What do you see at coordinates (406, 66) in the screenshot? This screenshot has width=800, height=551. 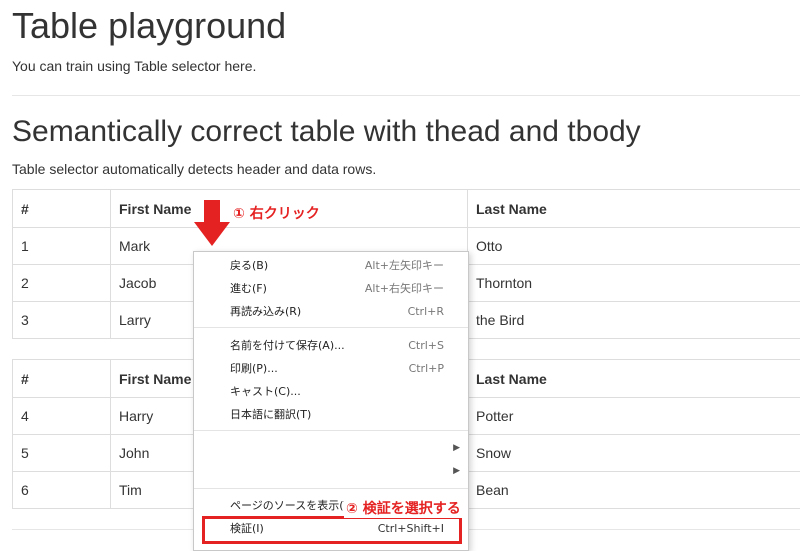 I see `page-subtitle: You can train using Table selector here.` at bounding box center [406, 66].